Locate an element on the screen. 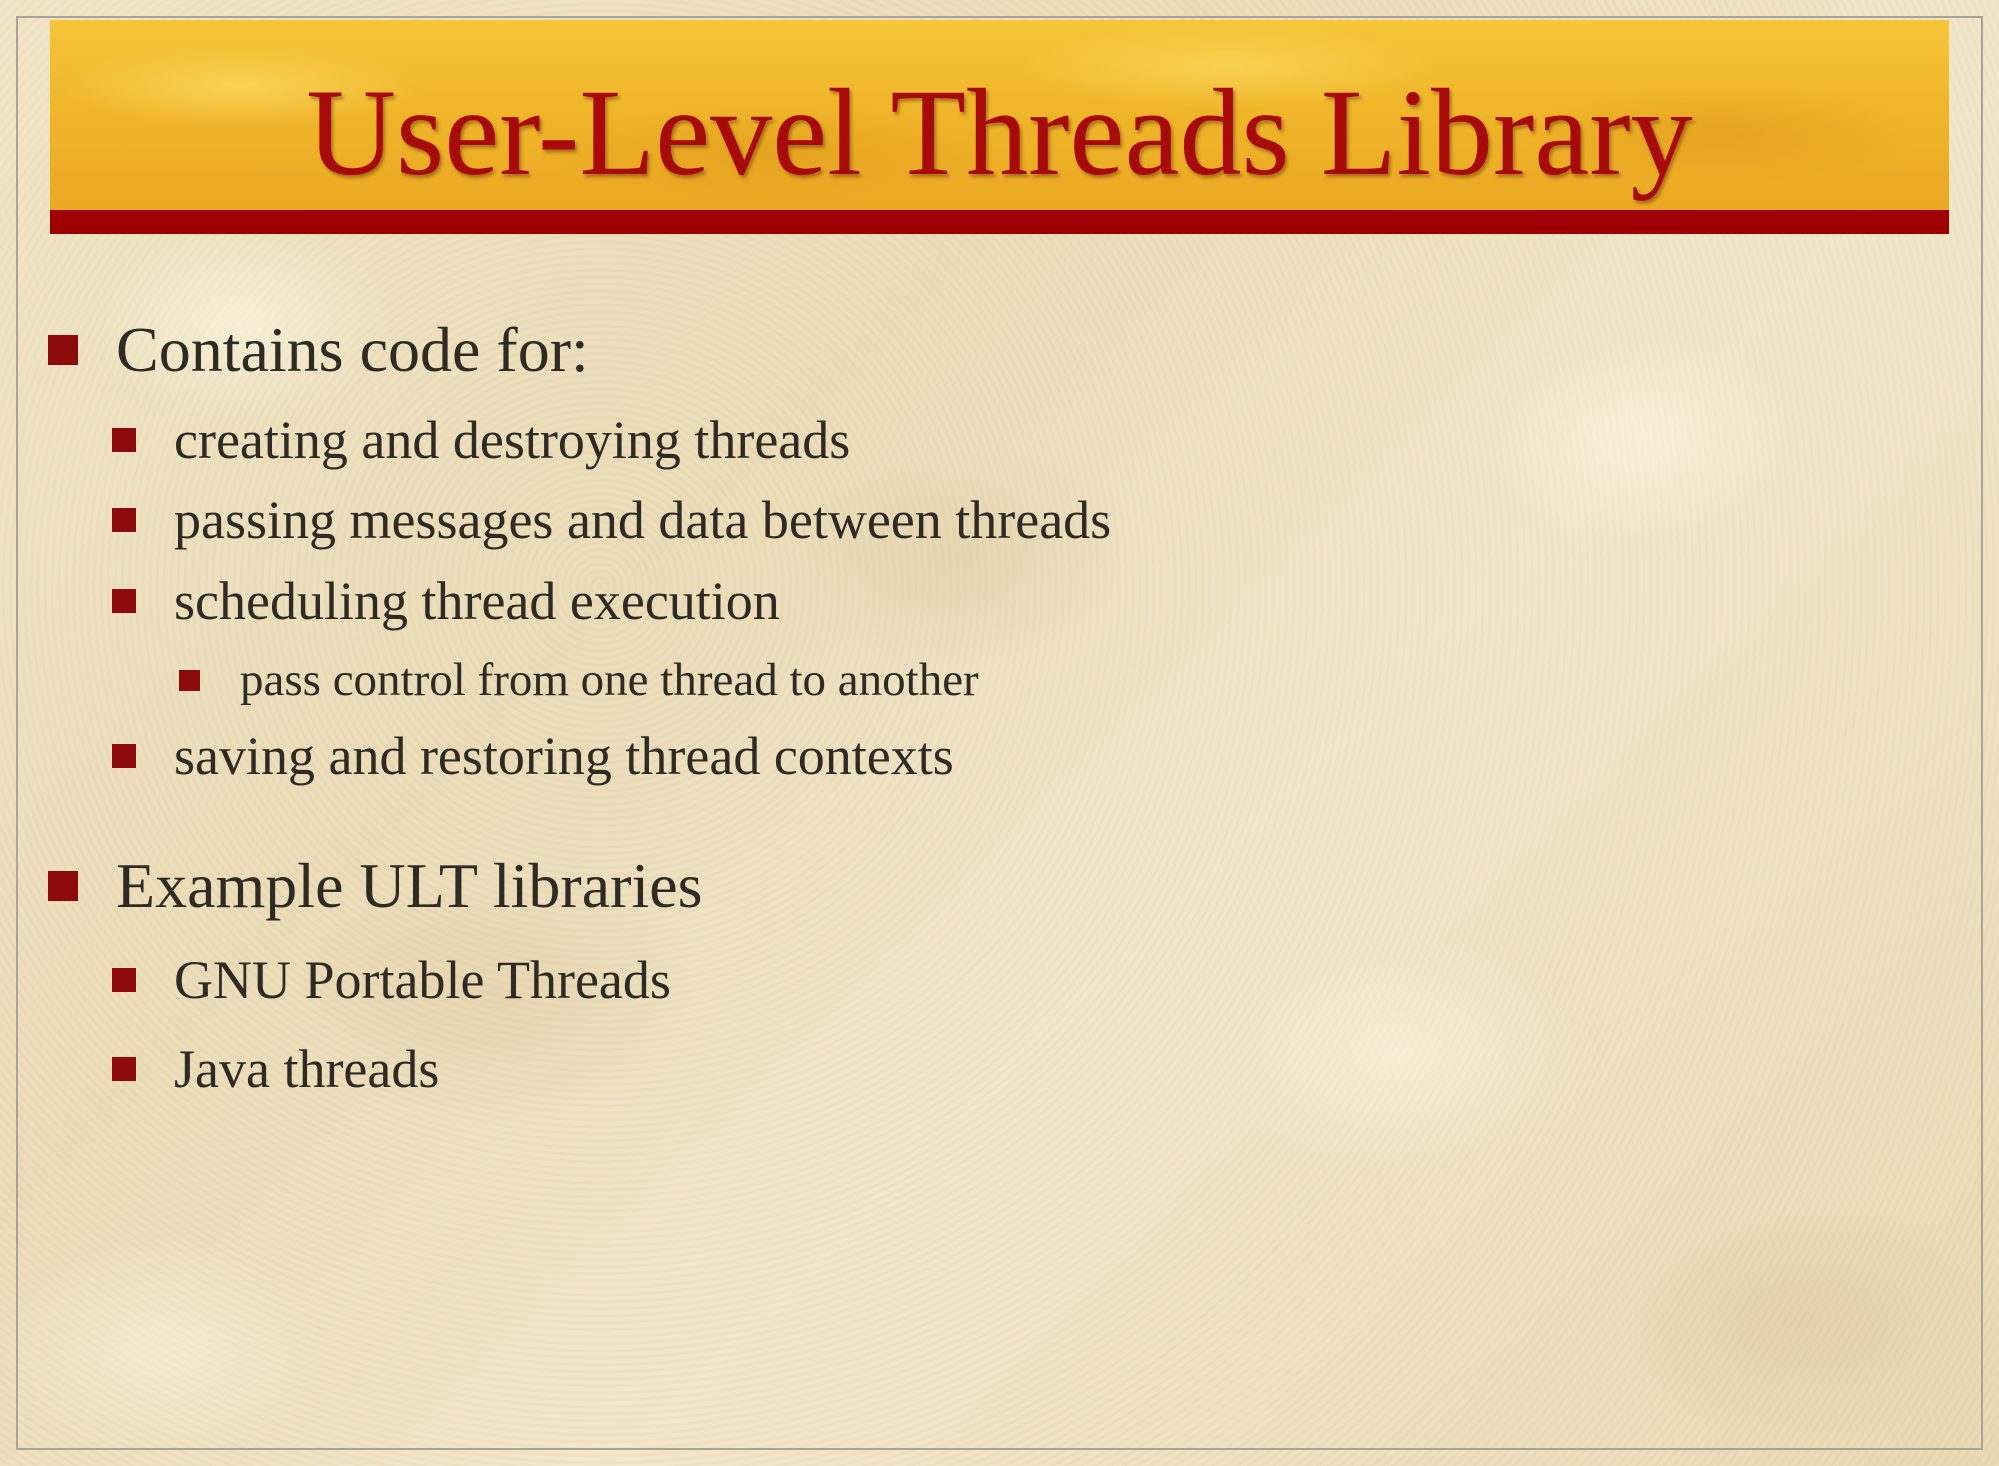 This screenshot has width=1999, height=1466. bullet-text: creating and destroying threads is located at coordinates (512, 440).